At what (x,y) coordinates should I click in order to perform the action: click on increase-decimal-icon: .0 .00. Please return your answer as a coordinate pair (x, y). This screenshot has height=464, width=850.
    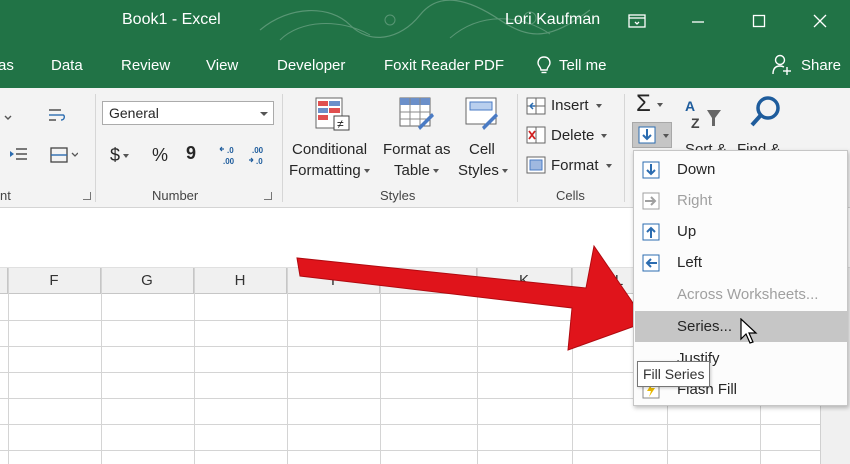
    Looking at the image, I should click on (230, 155).